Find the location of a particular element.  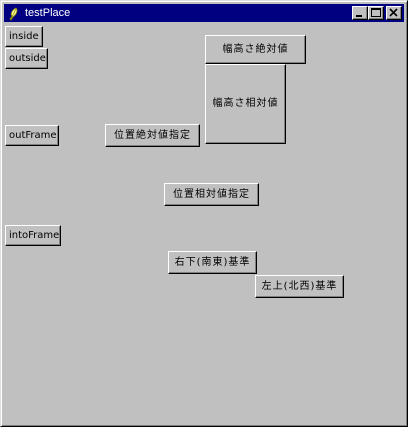

position-absolute-button: 位置絶対値指定 is located at coordinates (152, 135).